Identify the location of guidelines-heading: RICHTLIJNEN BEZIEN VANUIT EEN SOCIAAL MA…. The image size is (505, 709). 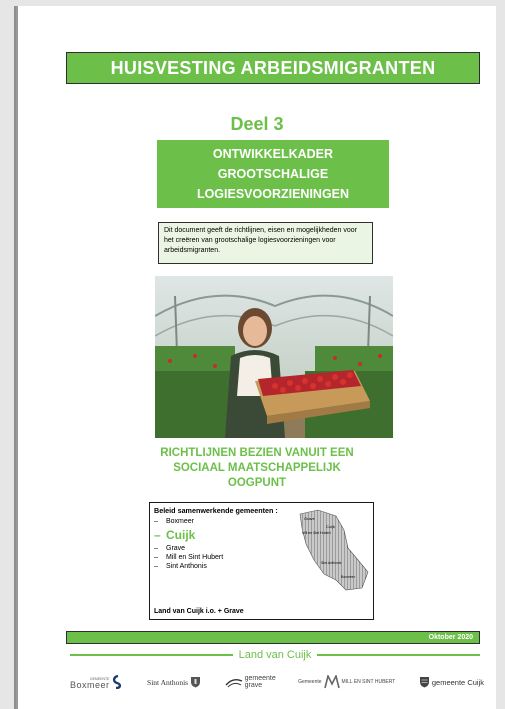
(257, 468).